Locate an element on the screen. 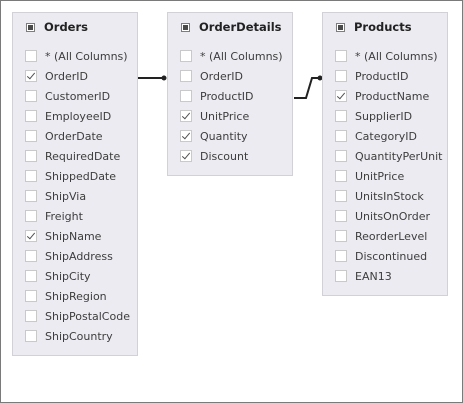 The image size is (463, 403). field-row: Discount is located at coordinates (230, 156).